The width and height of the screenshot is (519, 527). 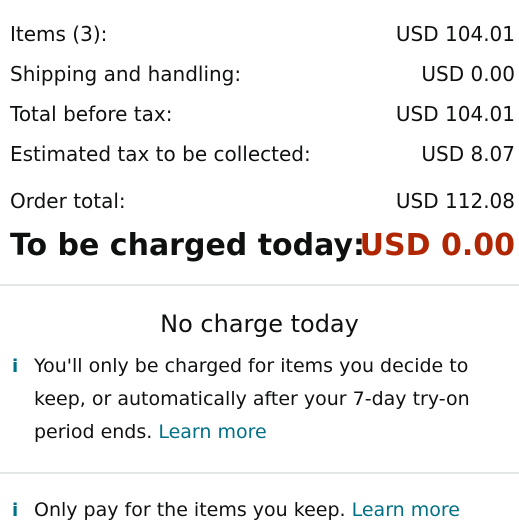 I want to click on tax-value: USD 8.07, so click(x=468, y=154).